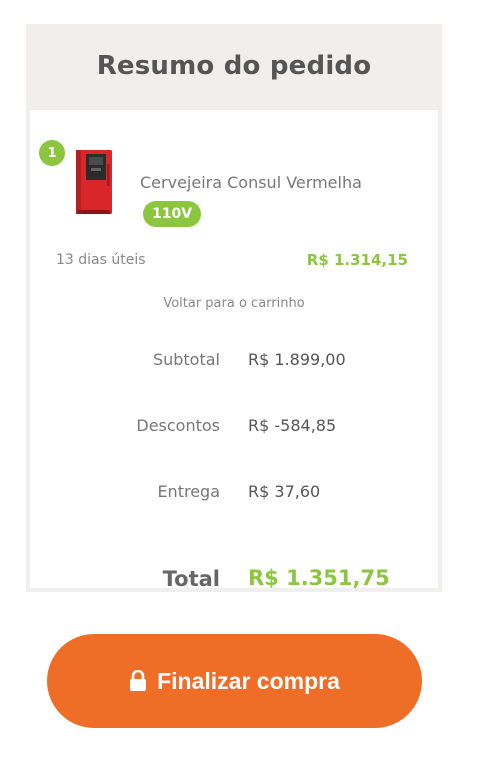  Describe the element at coordinates (284, 491) in the screenshot. I see `shipping-value: R$ 37,60` at that location.